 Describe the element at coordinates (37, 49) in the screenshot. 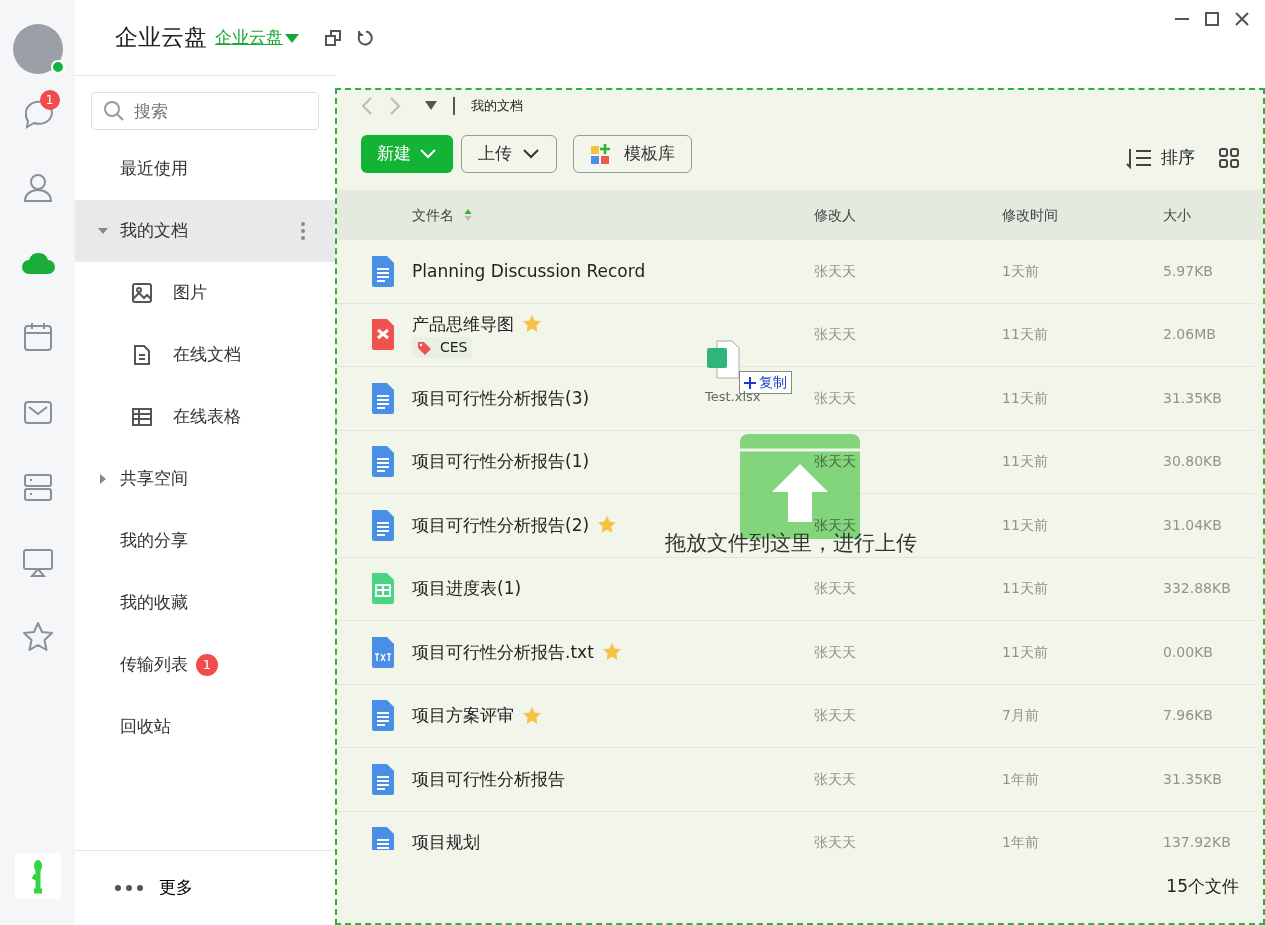

I see `avatar` at that location.